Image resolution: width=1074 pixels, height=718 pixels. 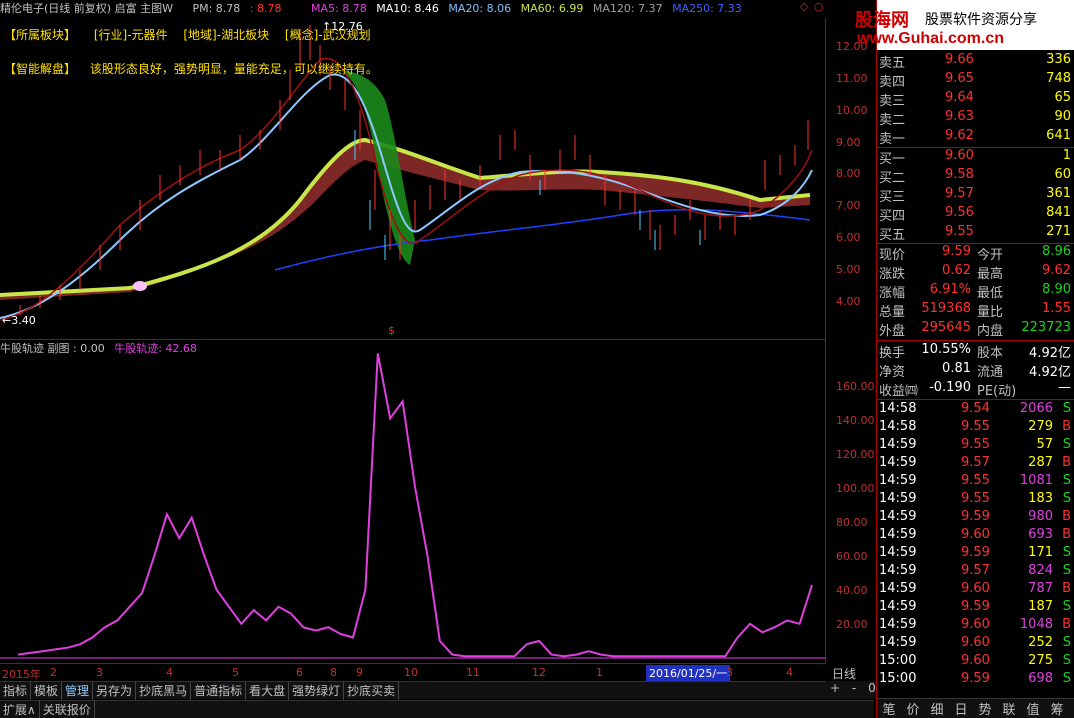 I want to click on bid-row: 买五 9.55 271, so click(x=975, y=233).